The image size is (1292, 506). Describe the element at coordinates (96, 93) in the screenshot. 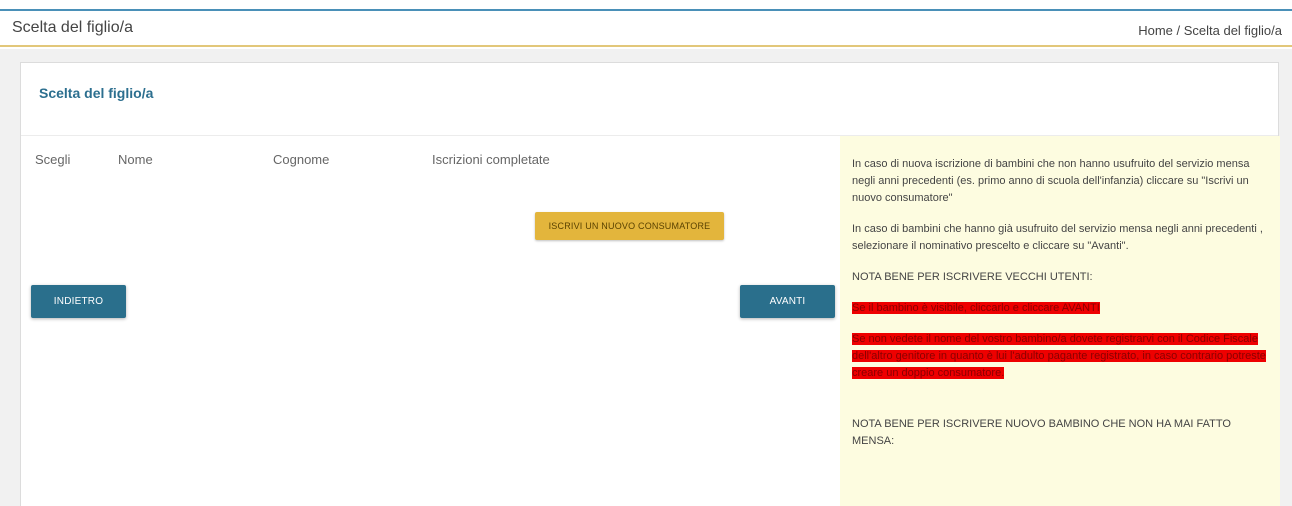

I see `panel-title: Scelta del figlio/a` at that location.